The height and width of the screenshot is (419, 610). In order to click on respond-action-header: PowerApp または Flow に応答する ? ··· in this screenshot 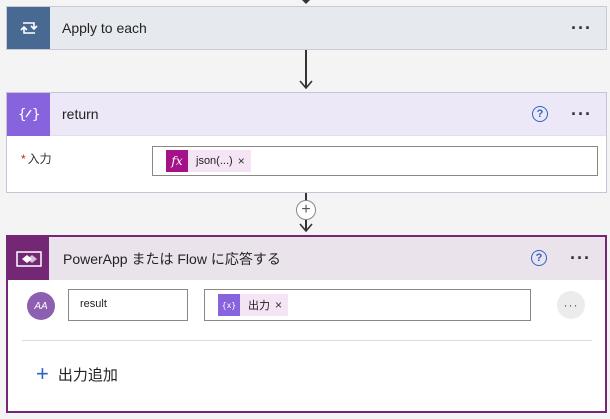, I will do `click(306, 258)`.